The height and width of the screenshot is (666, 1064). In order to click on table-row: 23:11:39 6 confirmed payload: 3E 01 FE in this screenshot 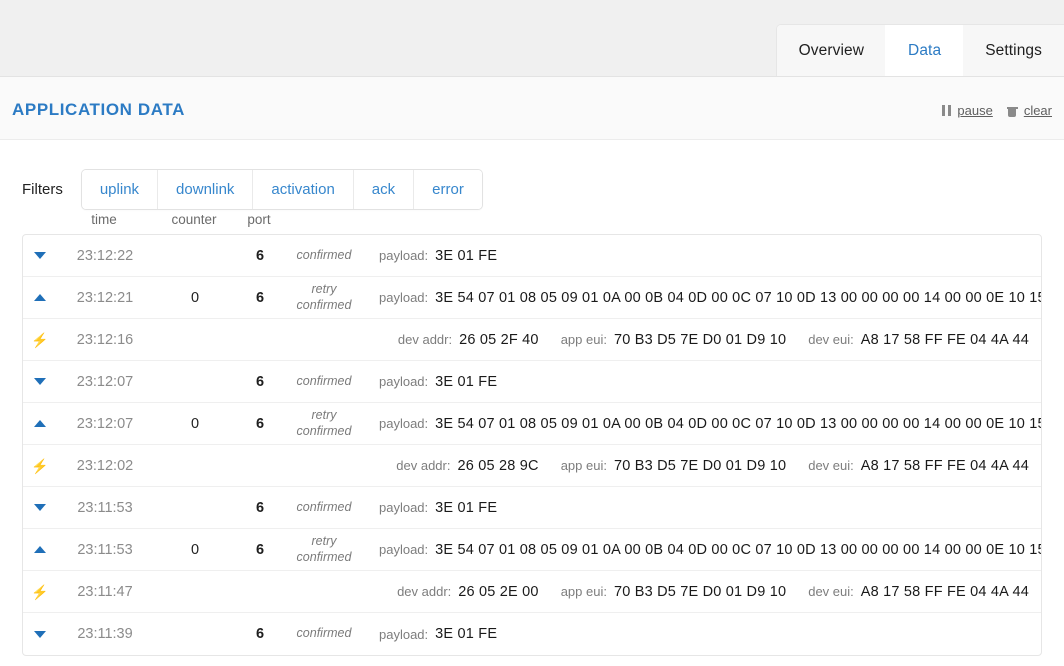, I will do `click(532, 634)`.